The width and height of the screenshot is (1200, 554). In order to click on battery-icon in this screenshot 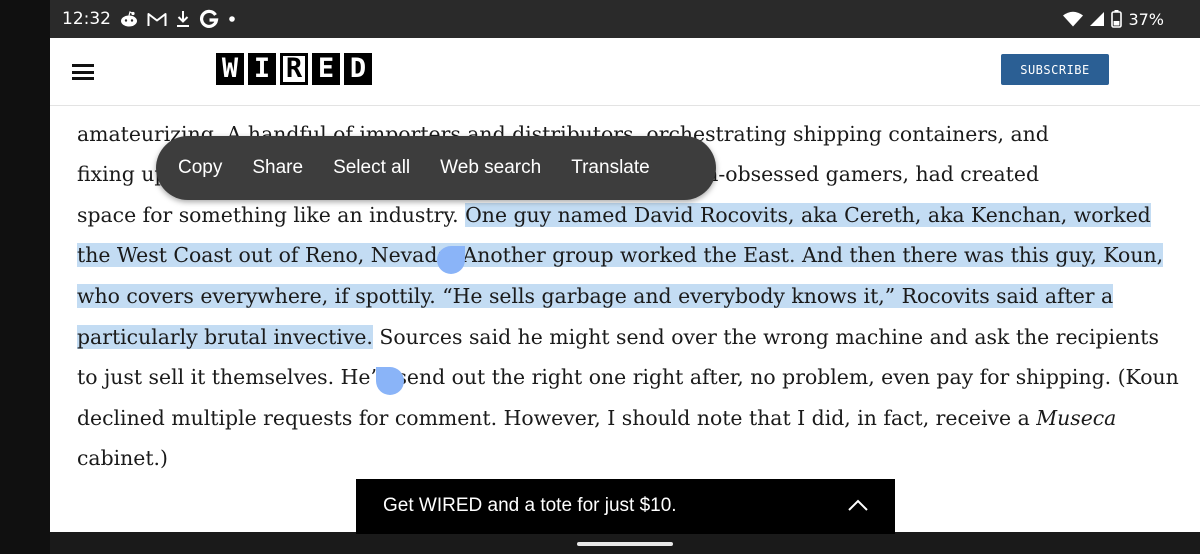, I will do `click(1117, 19)`.